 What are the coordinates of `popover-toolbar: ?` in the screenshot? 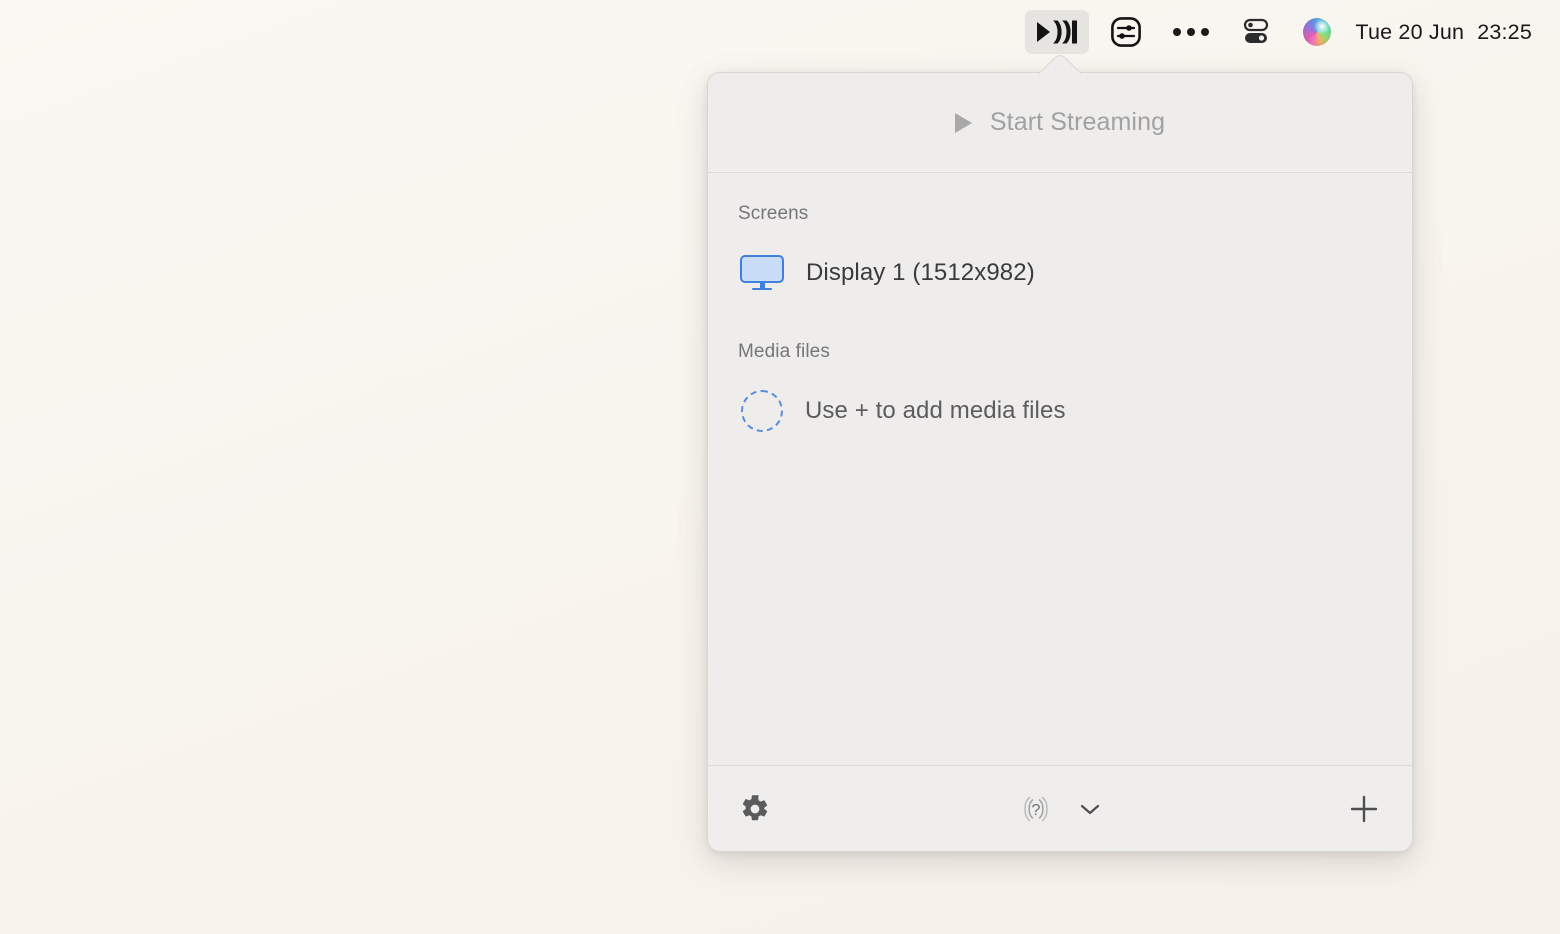 It's located at (1060, 808).